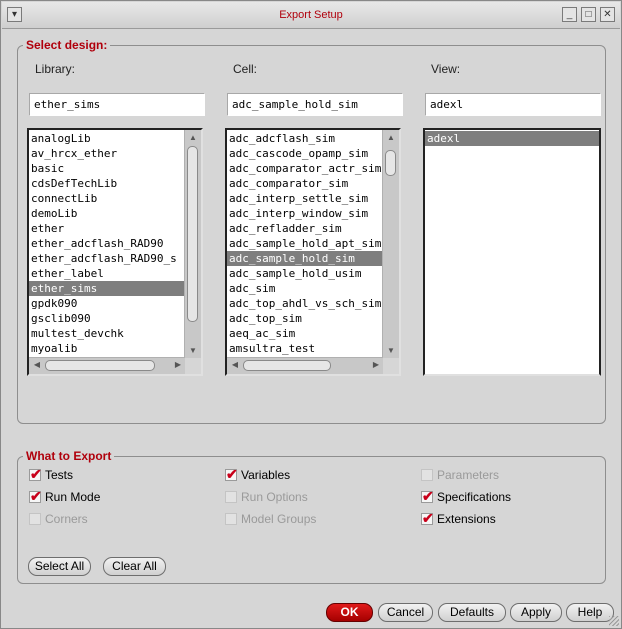 This screenshot has width=622, height=629. I want to click on cell-horizontal-scrollbar: ◀ ▶, so click(305, 365).